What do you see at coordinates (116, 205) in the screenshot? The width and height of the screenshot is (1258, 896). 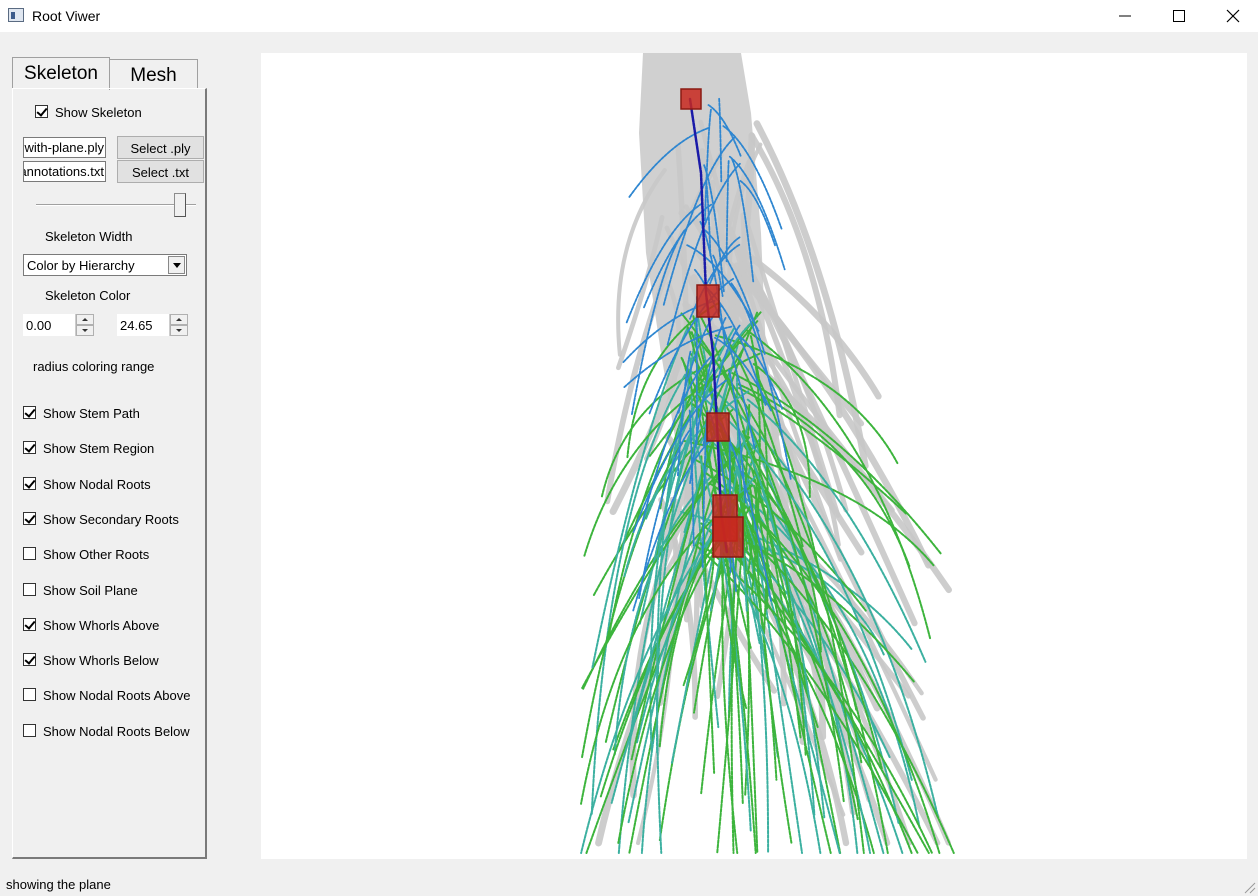 I see `skeleton-width-slider` at bounding box center [116, 205].